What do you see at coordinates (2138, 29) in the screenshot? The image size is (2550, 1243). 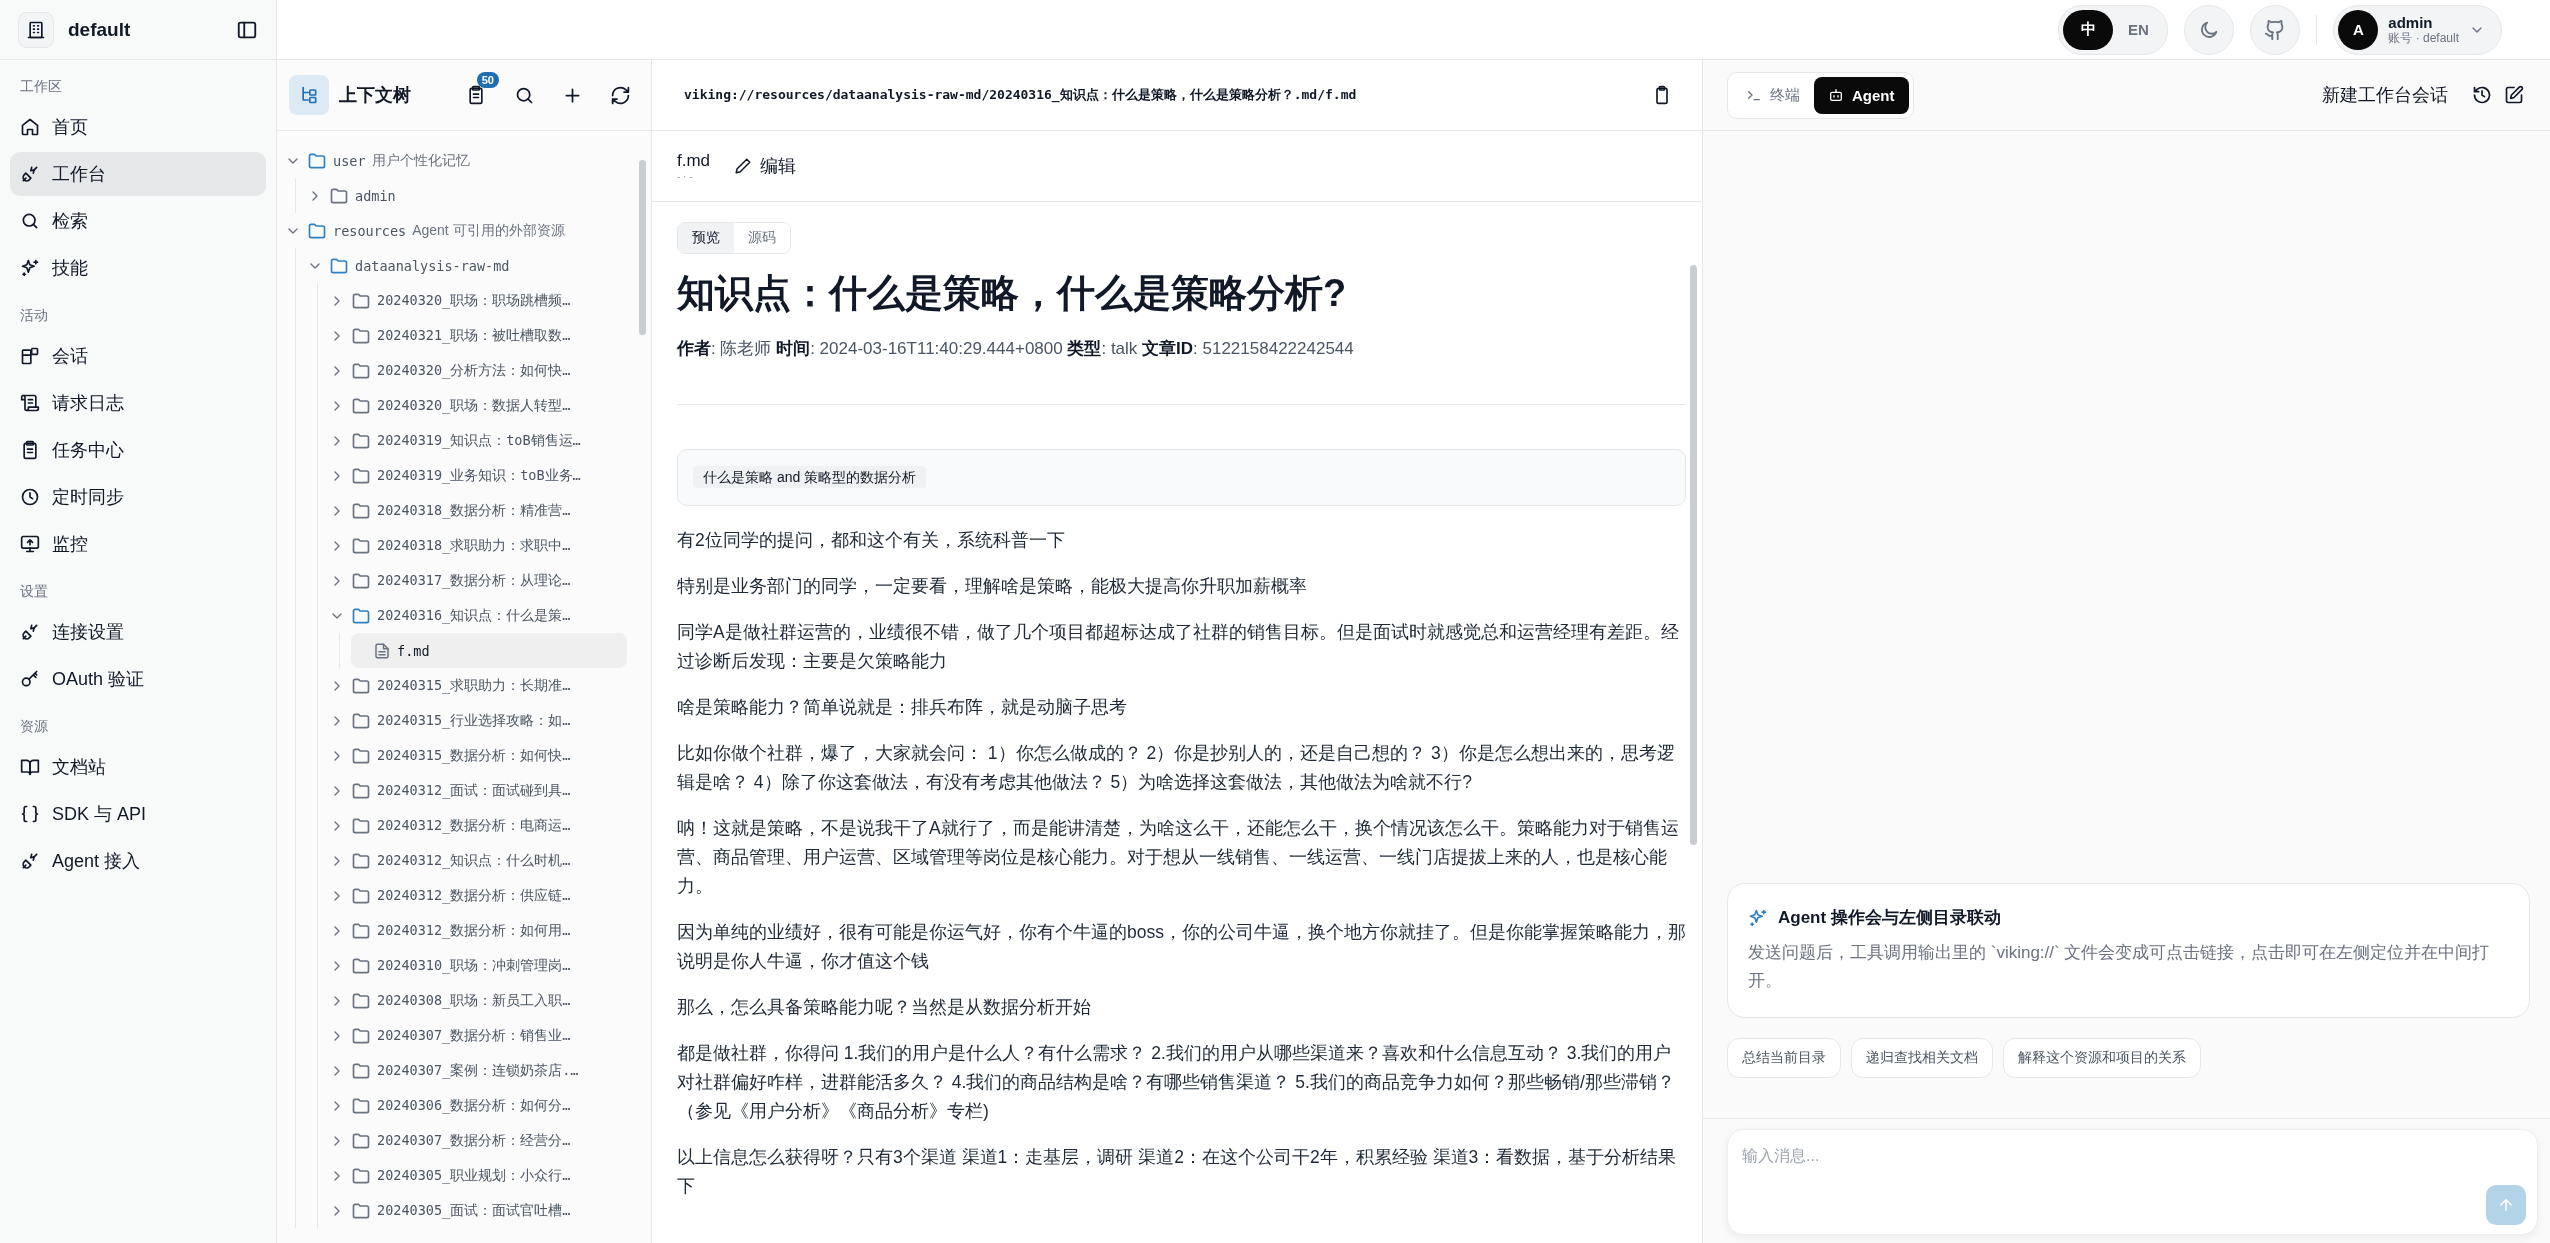 I see `language-option: EN` at bounding box center [2138, 29].